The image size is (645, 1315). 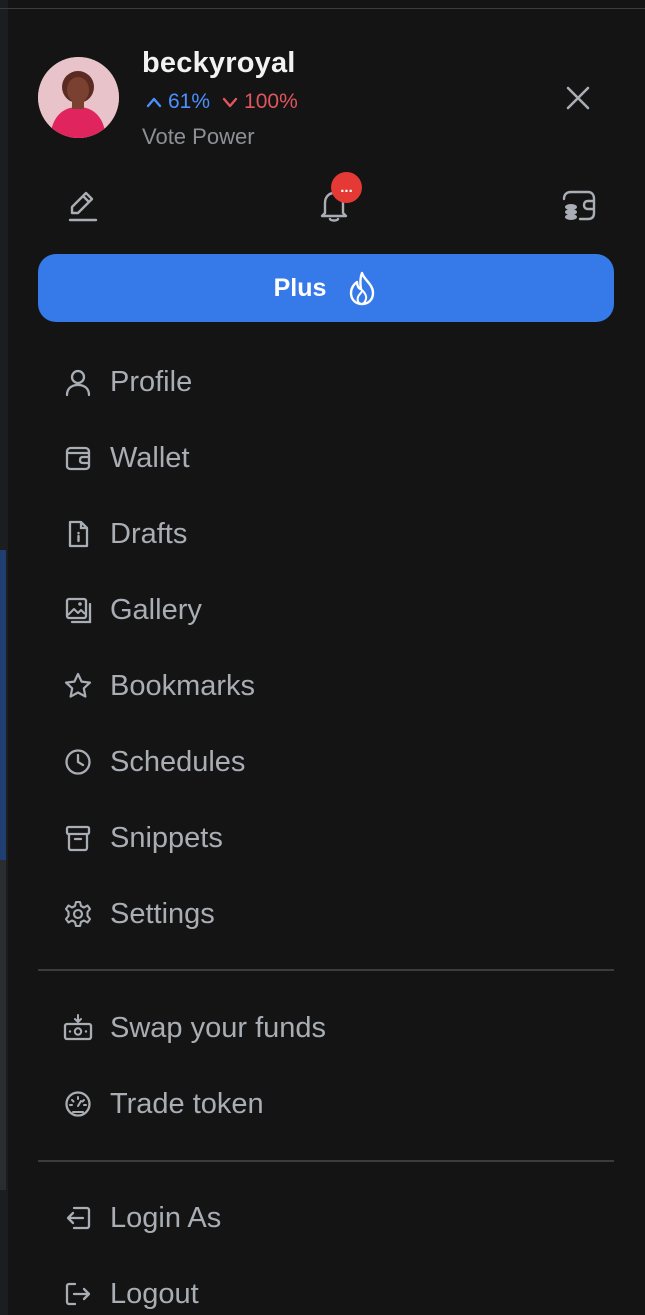 What do you see at coordinates (156, 609) in the screenshot?
I see `menu-item-label: Gallery` at bounding box center [156, 609].